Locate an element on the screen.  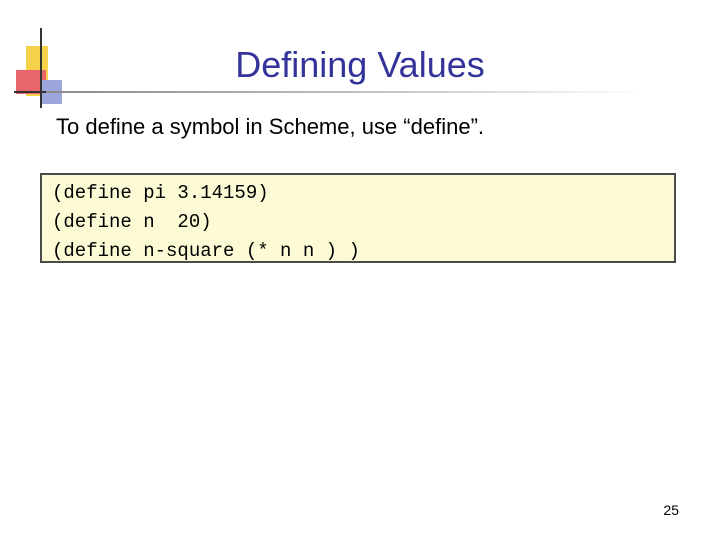
slide-title: Defining Values is located at coordinates (360, 65).